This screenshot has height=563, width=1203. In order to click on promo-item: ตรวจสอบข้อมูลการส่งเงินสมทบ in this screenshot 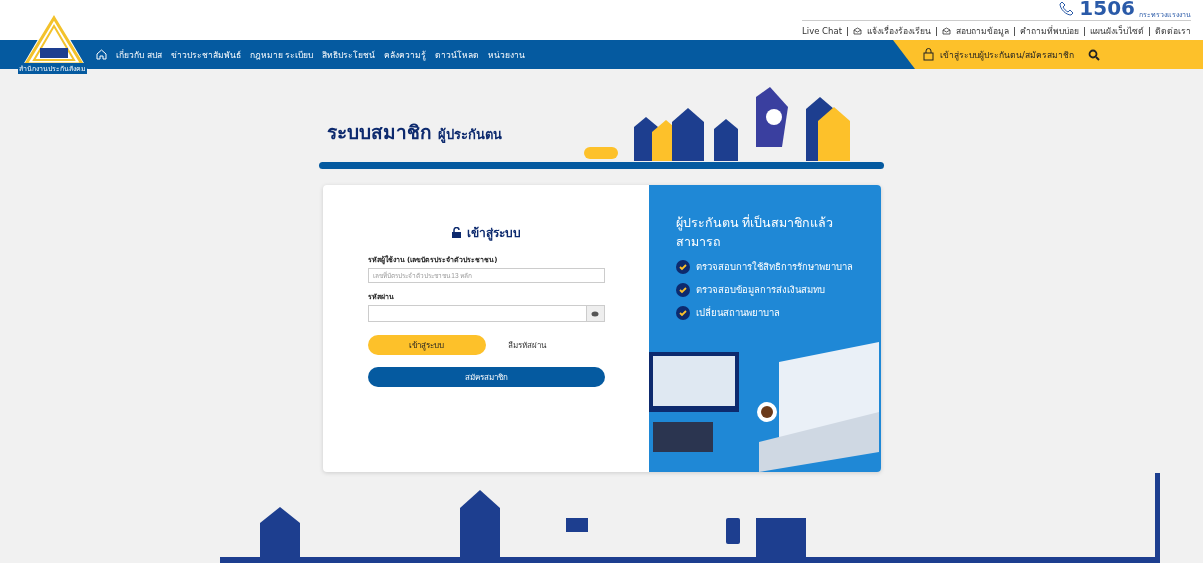, I will do `click(760, 290)`.